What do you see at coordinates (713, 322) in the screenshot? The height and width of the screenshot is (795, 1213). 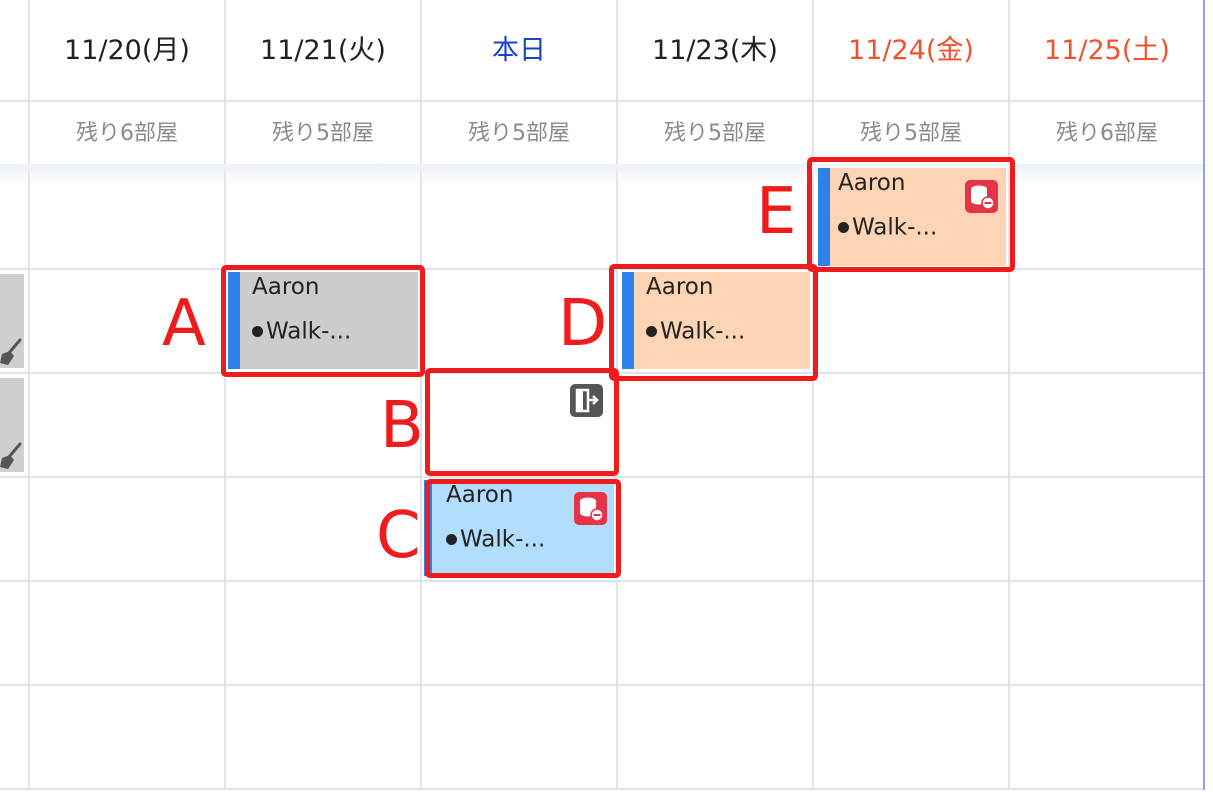 I see `annotation-frame-d` at bounding box center [713, 322].